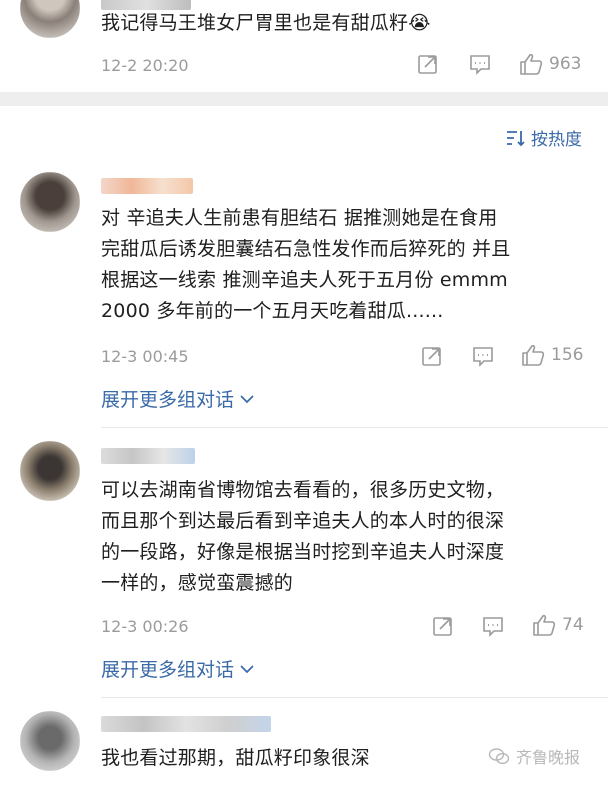 The width and height of the screenshot is (608, 788). What do you see at coordinates (145, 356) in the screenshot?
I see `comment-time: 12-3 00:45` at bounding box center [145, 356].